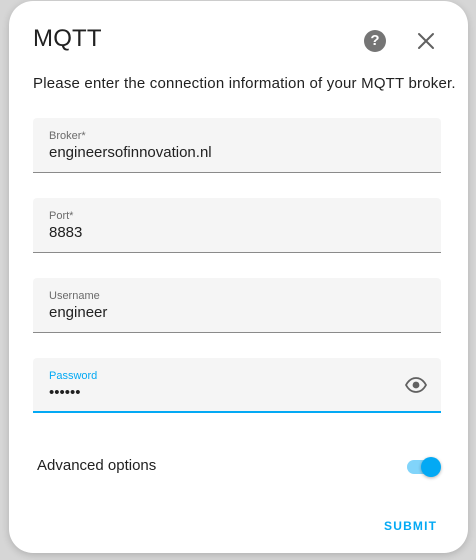 Image resolution: width=476 pixels, height=560 pixels. What do you see at coordinates (67, 38) in the screenshot?
I see `dialog-title: MQTT` at bounding box center [67, 38].